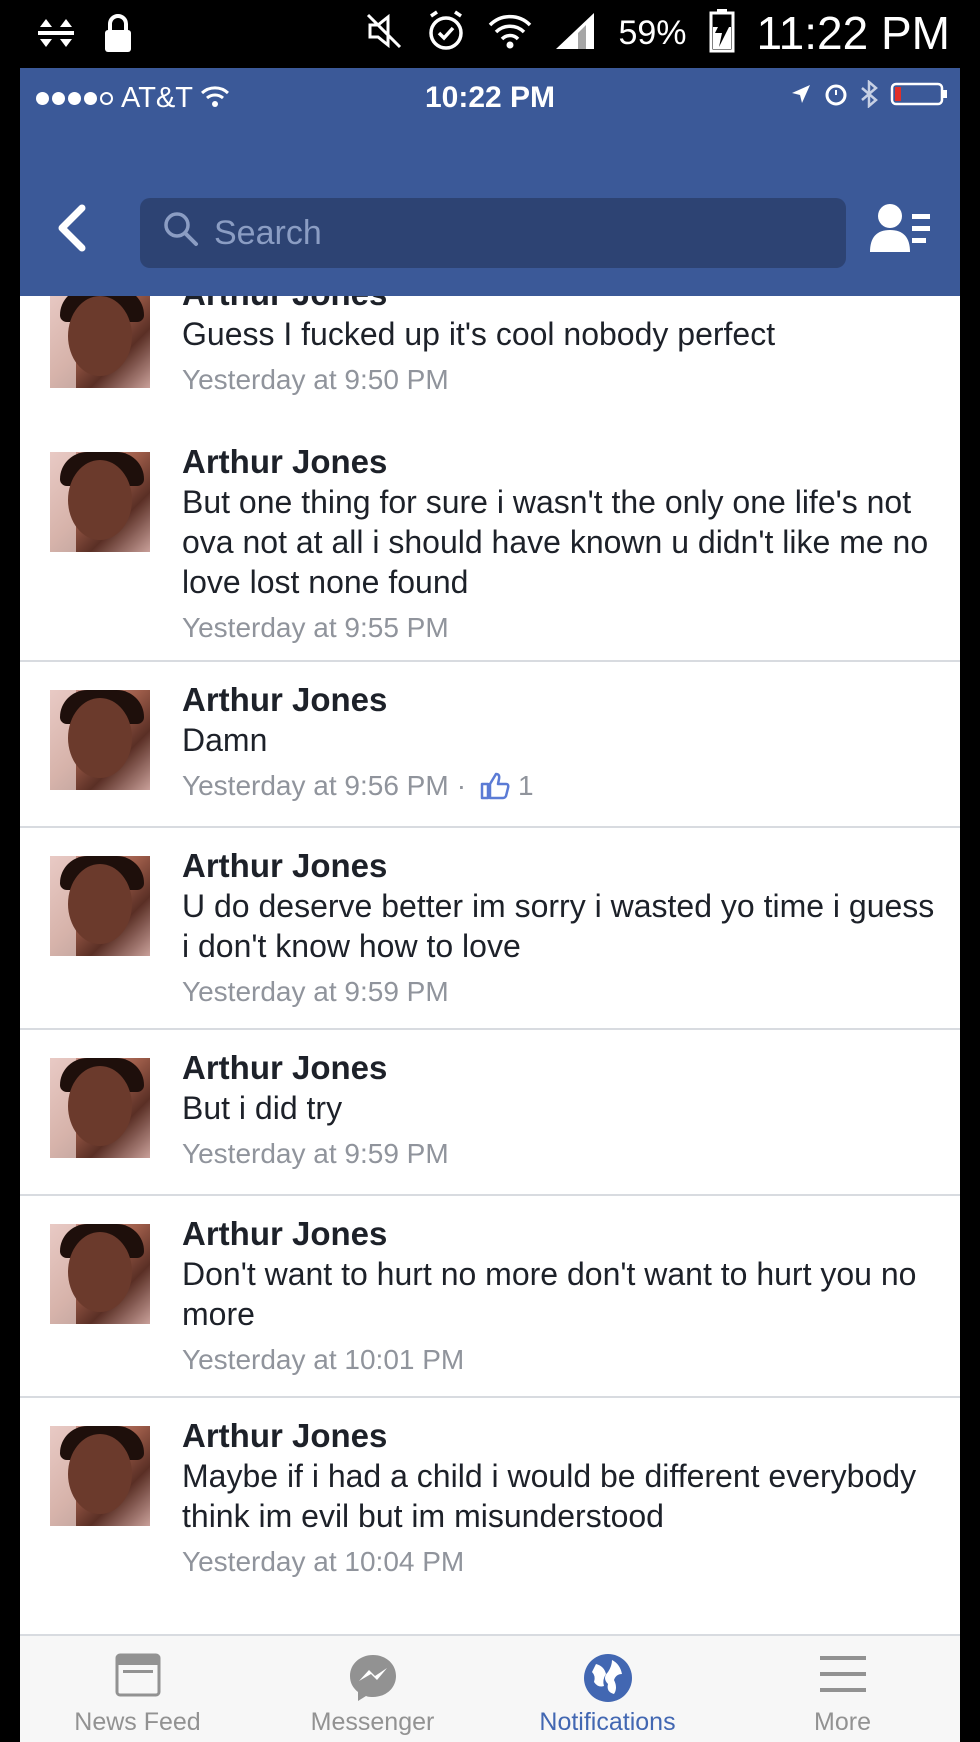 Image resolution: width=980 pixels, height=1742 pixels. I want to click on messenger-icon, so click(373, 1679).